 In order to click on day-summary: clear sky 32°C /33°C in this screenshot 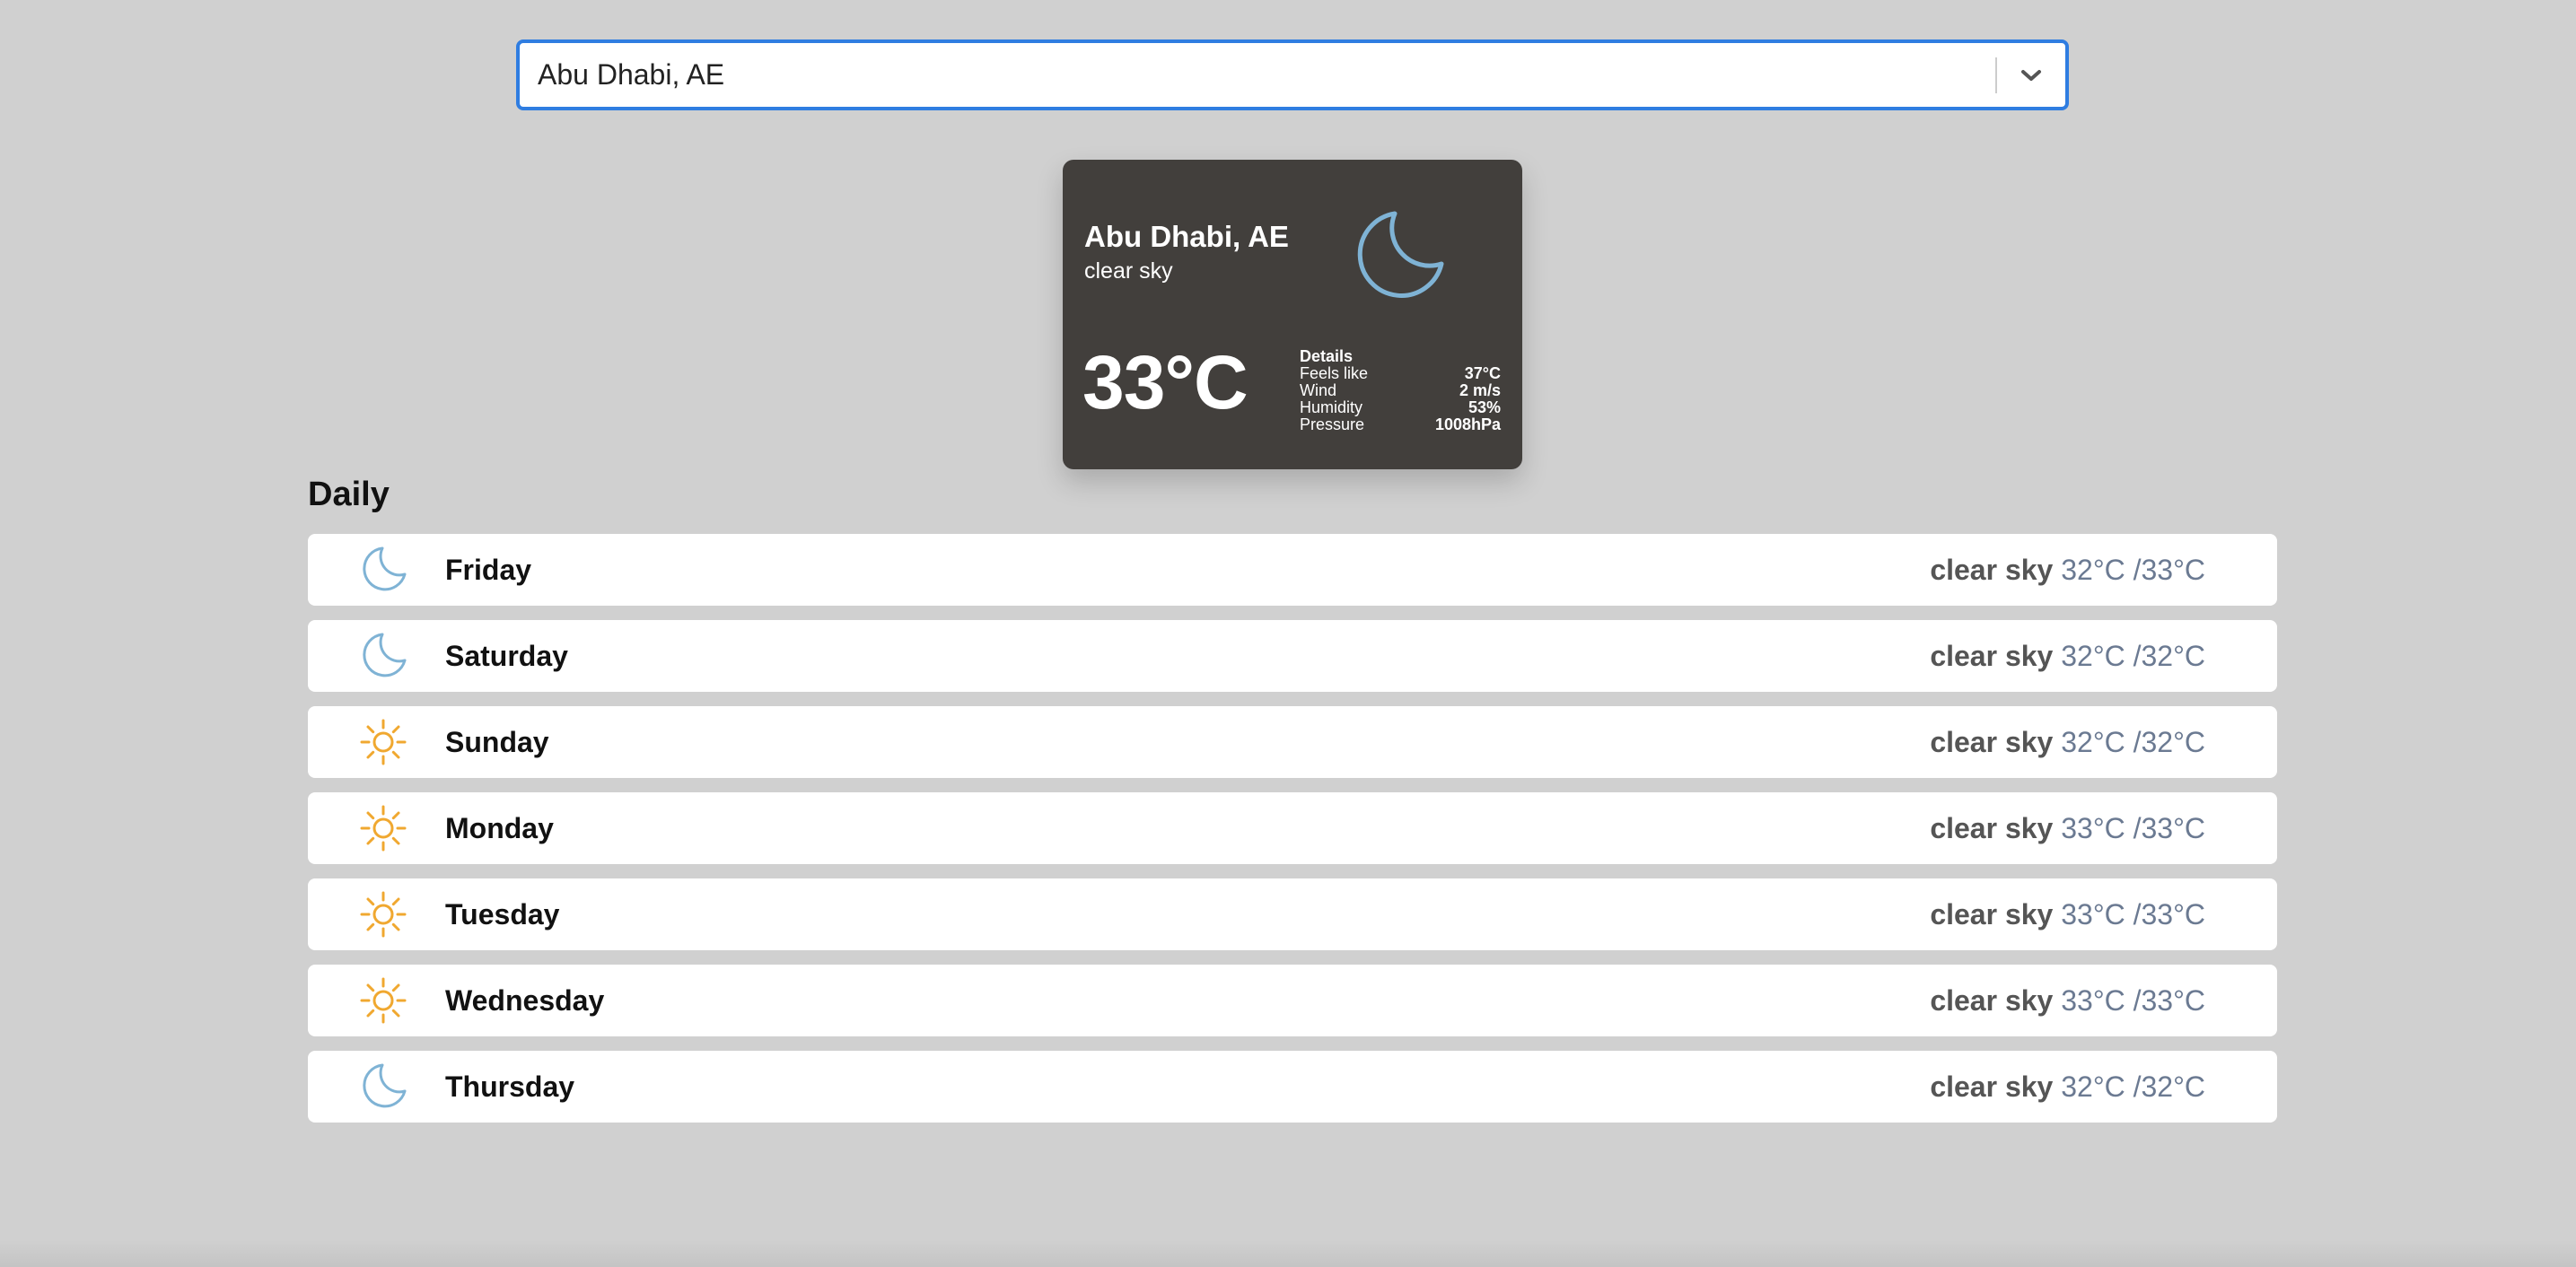, I will do `click(2067, 570)`.